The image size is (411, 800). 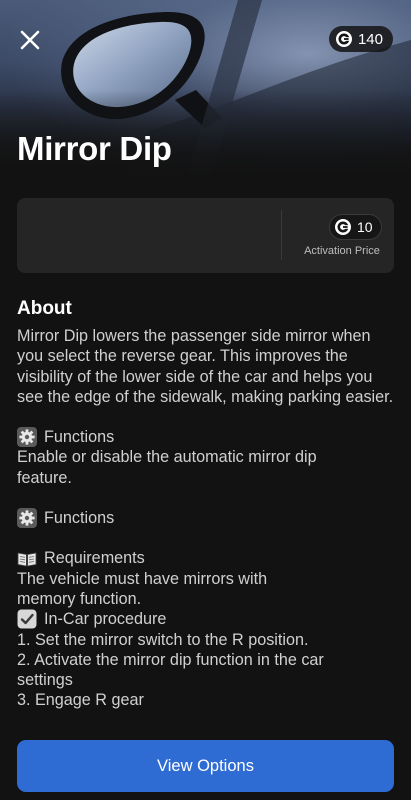 What do you see at coordinates (205, 235) in the screenshot?
I see `price-card: 10 Activation Price` at bounding box center [205, 235].